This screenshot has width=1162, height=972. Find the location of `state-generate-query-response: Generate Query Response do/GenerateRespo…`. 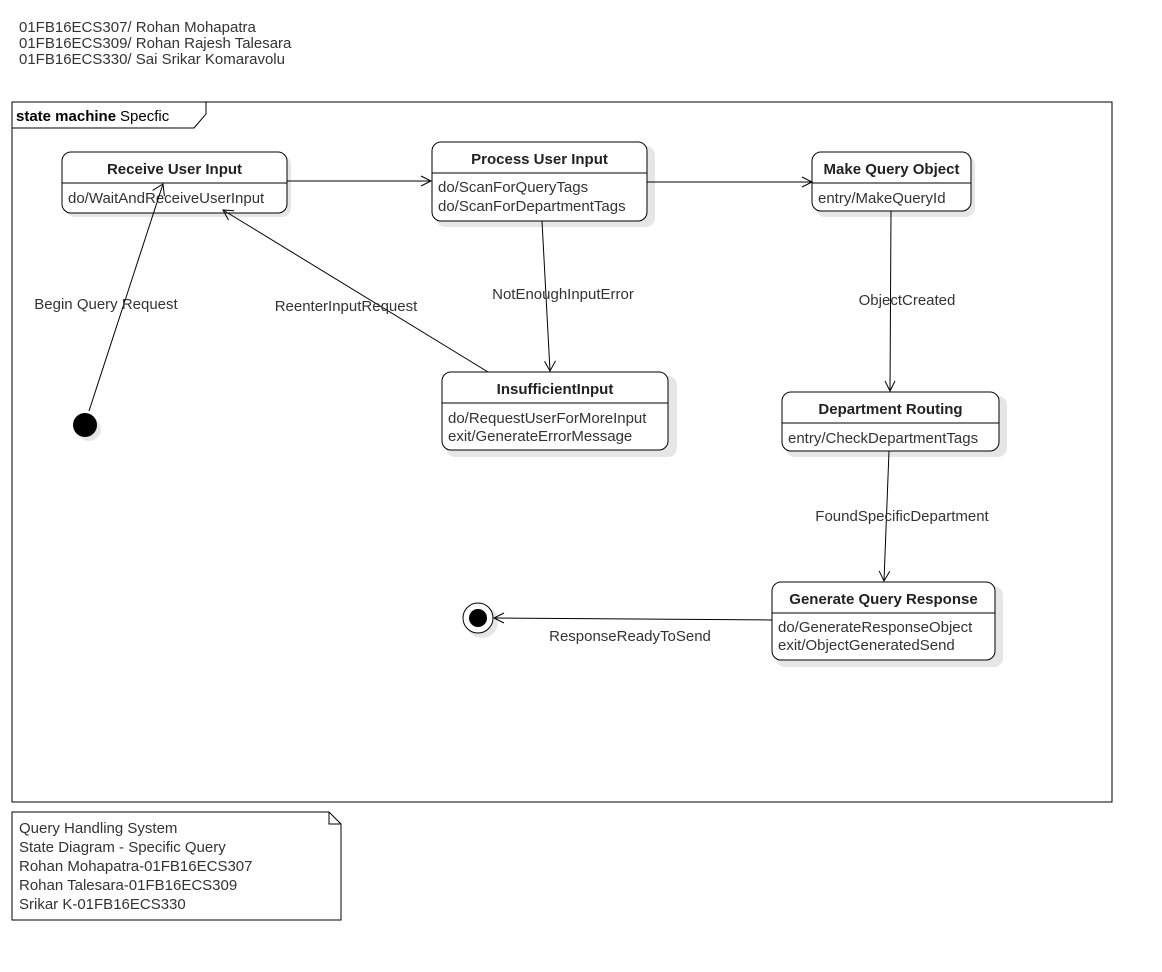

state-generate-query-response: Generate Query Response do/GenerateRespo… is located at coordinates (883, 621).